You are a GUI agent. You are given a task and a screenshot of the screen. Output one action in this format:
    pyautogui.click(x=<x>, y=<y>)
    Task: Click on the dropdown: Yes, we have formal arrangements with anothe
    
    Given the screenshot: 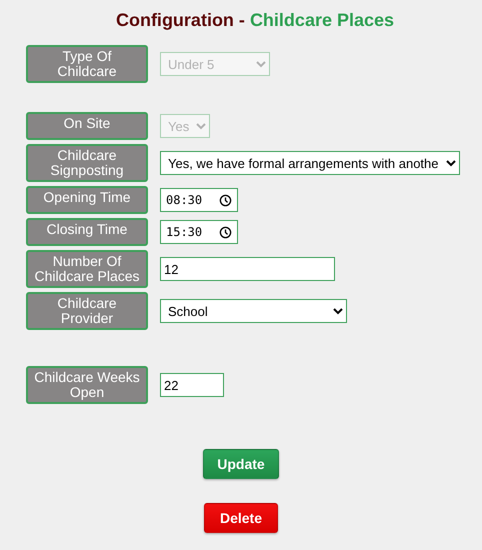 What is the action you would take?
    pyautogui.click(x=310, y=163)
    